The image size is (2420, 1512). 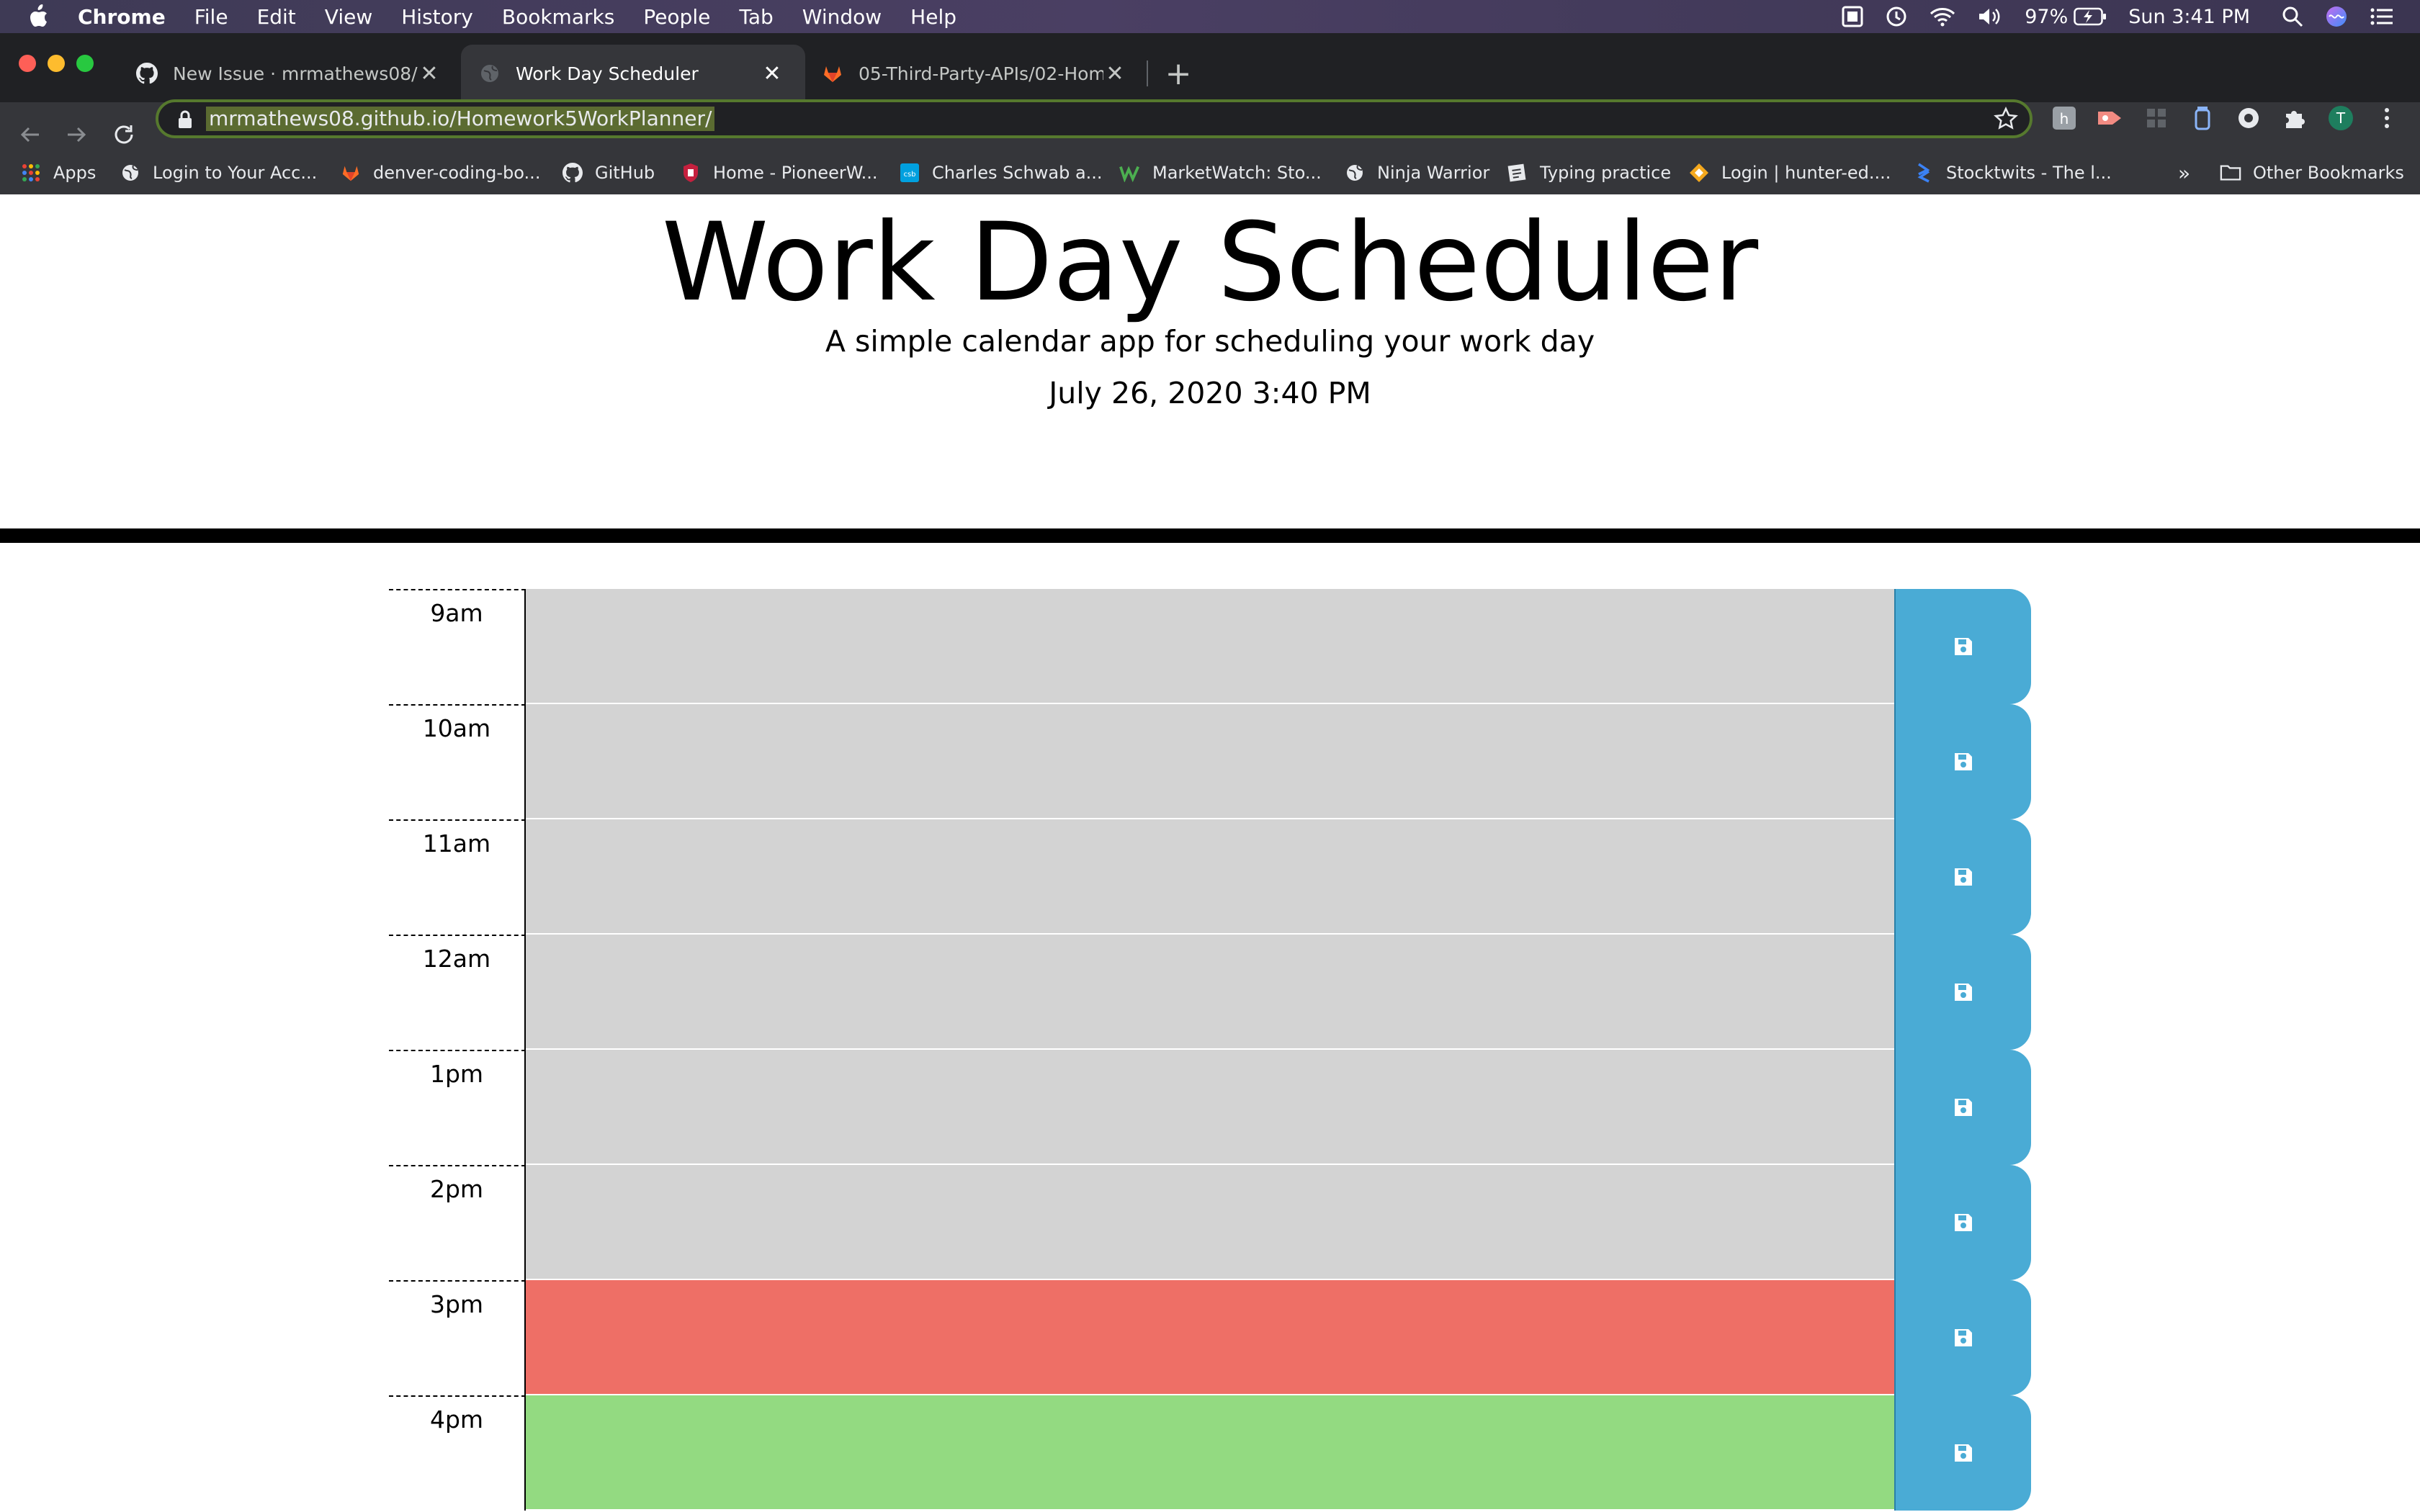 I want to click on current-date: July 26, 2020 3:40 PM, so click(x=1210, y=393).